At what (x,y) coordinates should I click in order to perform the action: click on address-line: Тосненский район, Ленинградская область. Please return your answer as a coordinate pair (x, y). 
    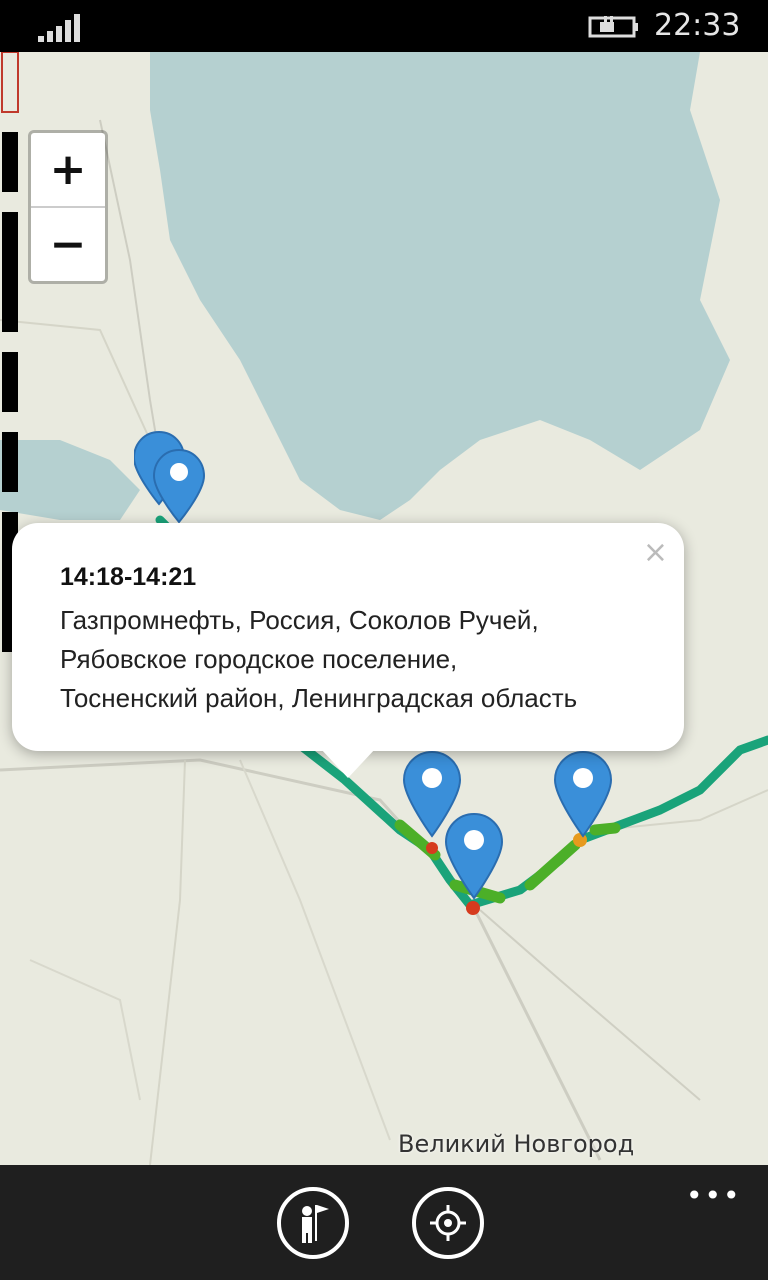
    Looking at the image, I should click on (319, 698).